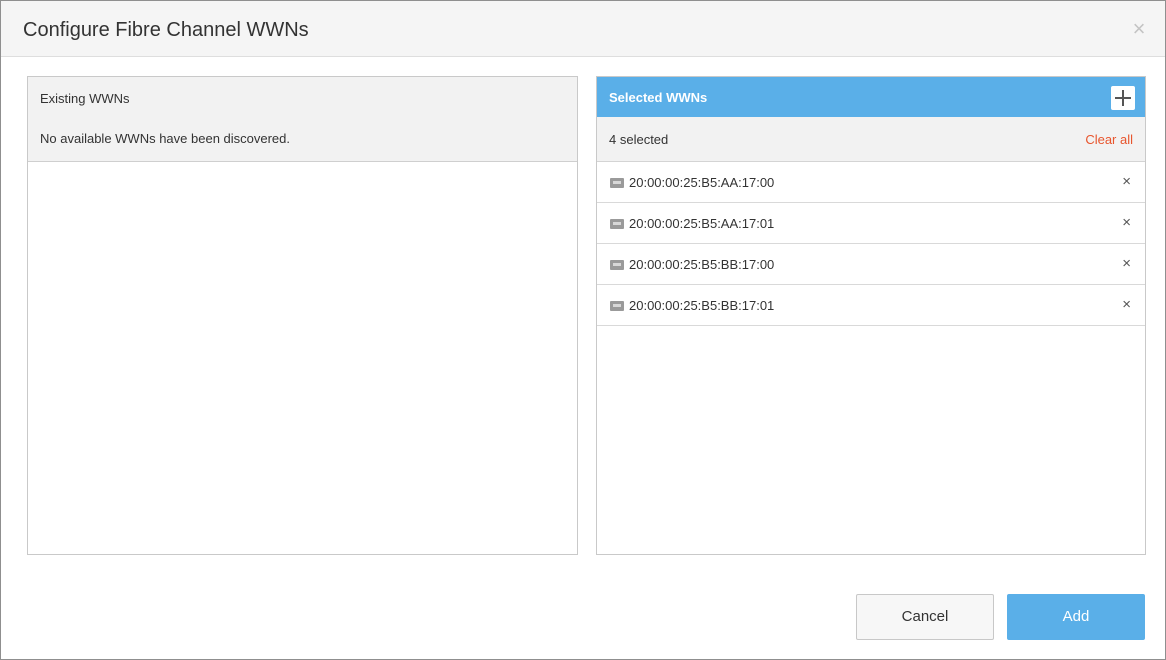 The height and width of the screenshot is (660, 1166). What do you see at coordinates (925, 617) in the screenshot?
I see `cancel-button: Cancel` at bounding box center [925, 617].